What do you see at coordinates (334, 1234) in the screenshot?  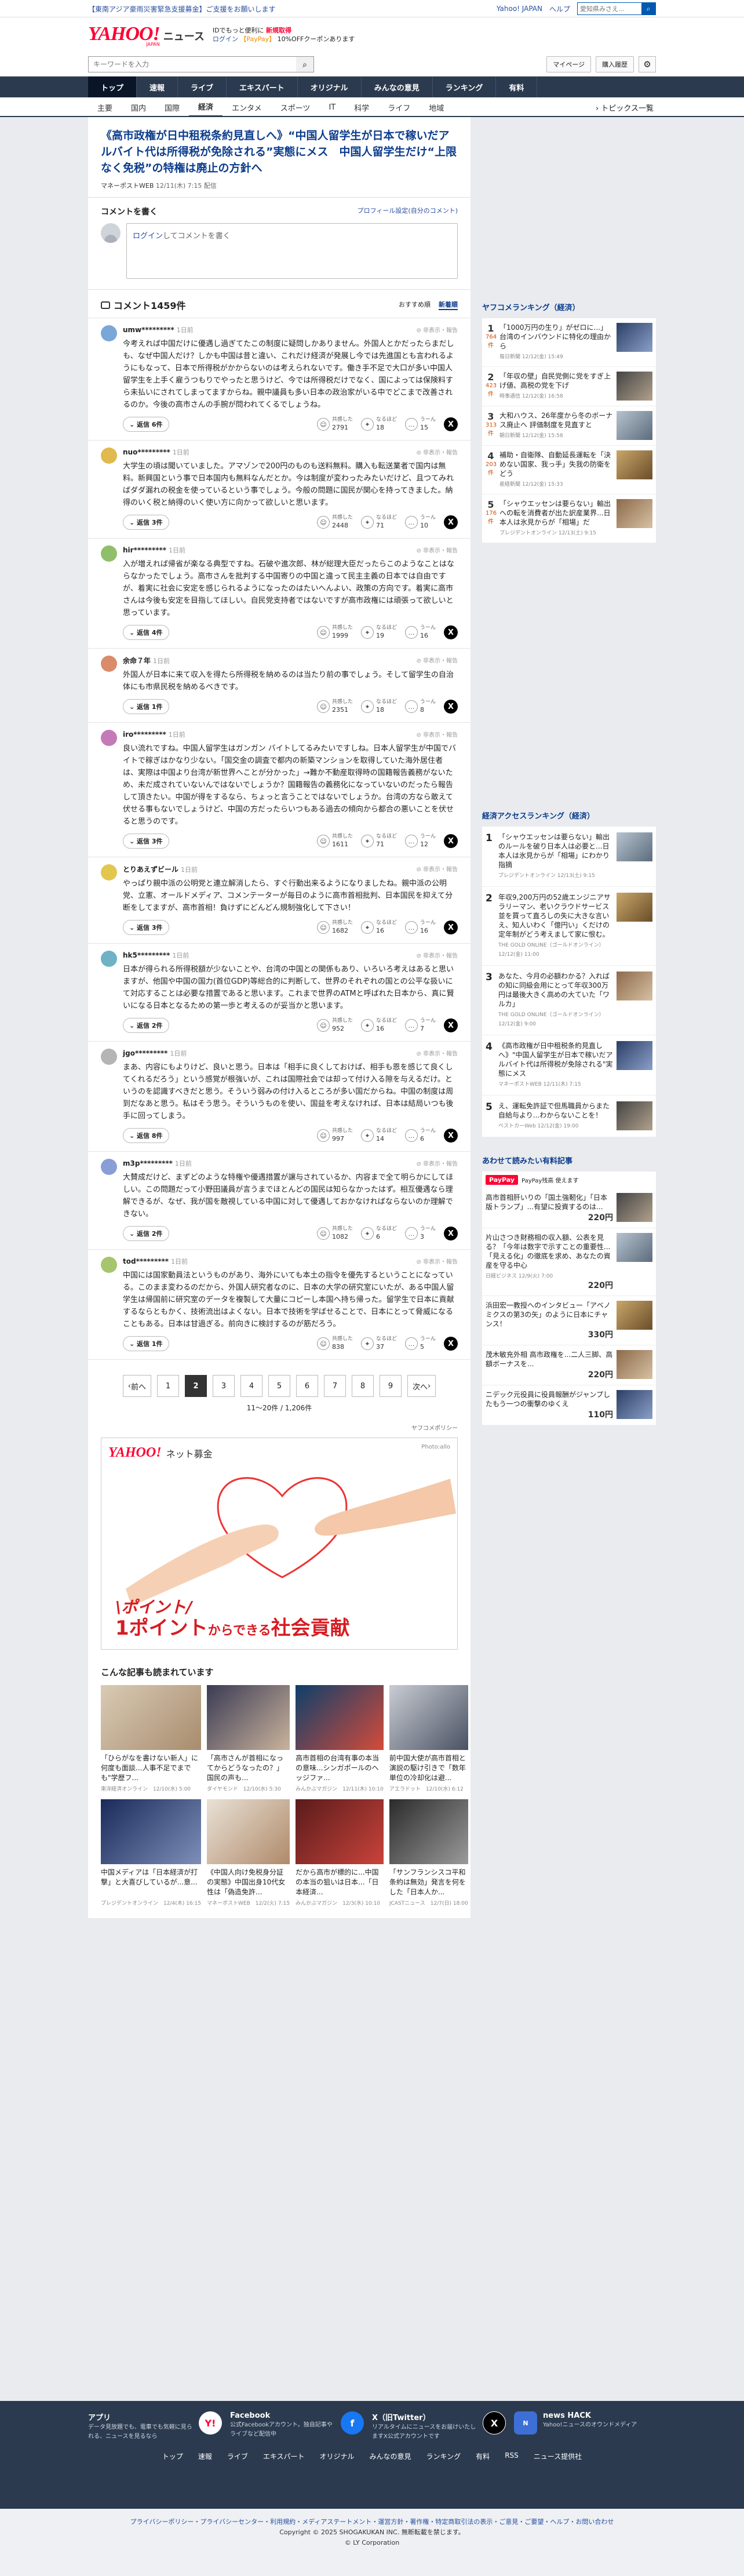 I see `react-empathy: ☺ 共感した 1082` at bounding box center [334, 1234].